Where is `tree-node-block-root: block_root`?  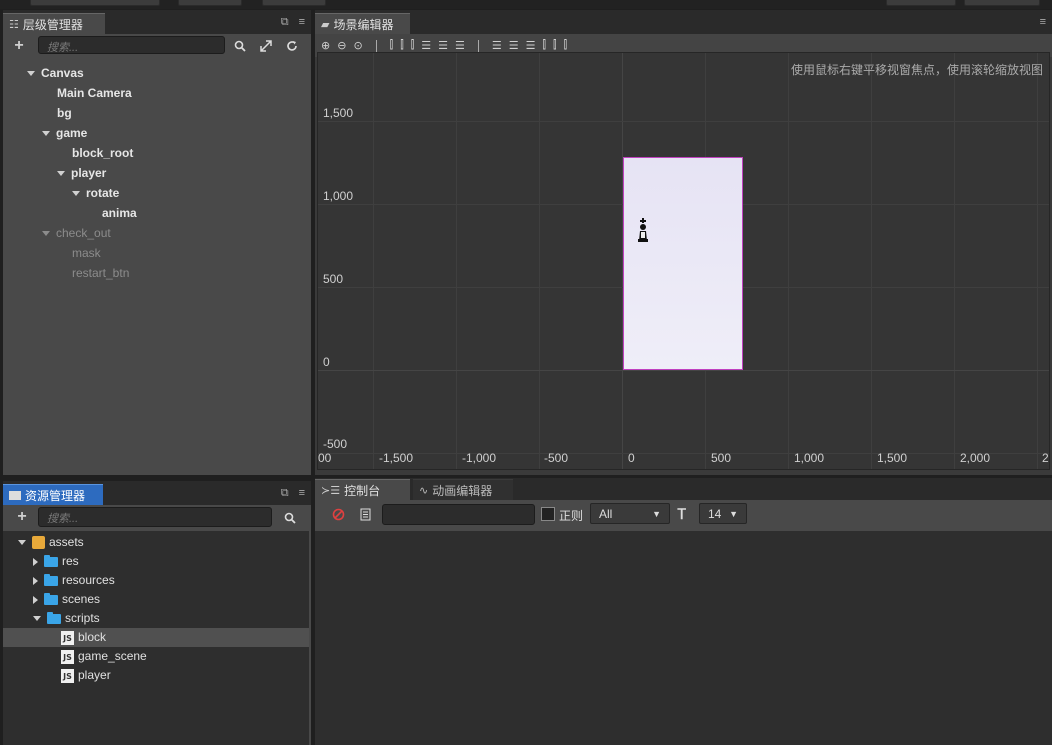 tree-node-block-root: block_root is located at coordinates (102, 153).